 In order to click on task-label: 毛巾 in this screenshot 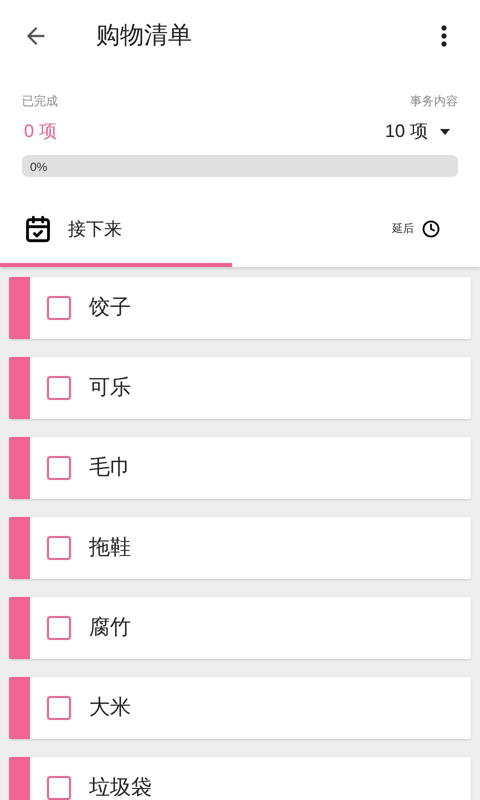, I will do `click(110, 468)`.